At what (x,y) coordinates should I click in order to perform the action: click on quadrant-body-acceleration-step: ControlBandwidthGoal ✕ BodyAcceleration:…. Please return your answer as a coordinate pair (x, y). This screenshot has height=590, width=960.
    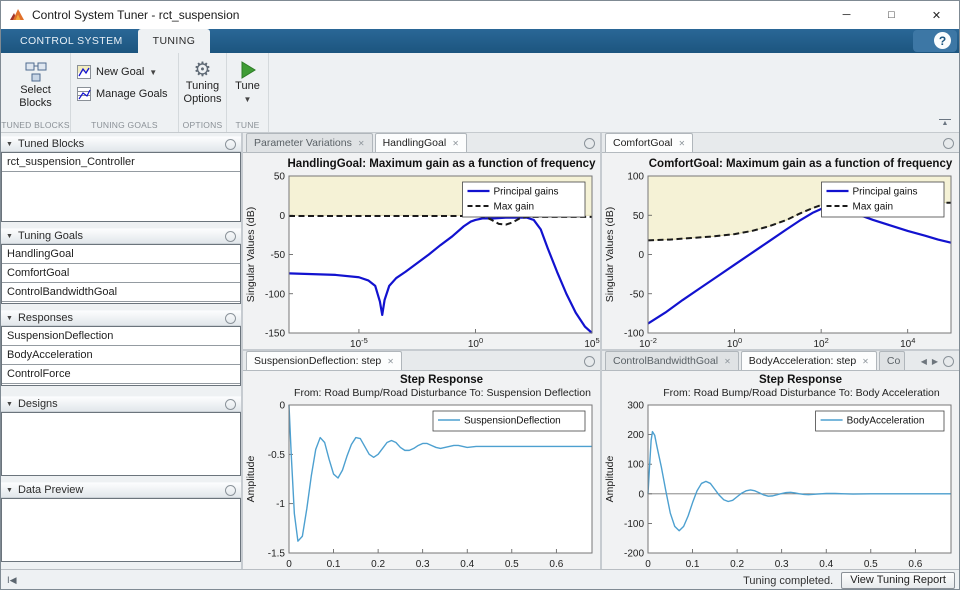
    Looking at the image, I should click on (780, 460).